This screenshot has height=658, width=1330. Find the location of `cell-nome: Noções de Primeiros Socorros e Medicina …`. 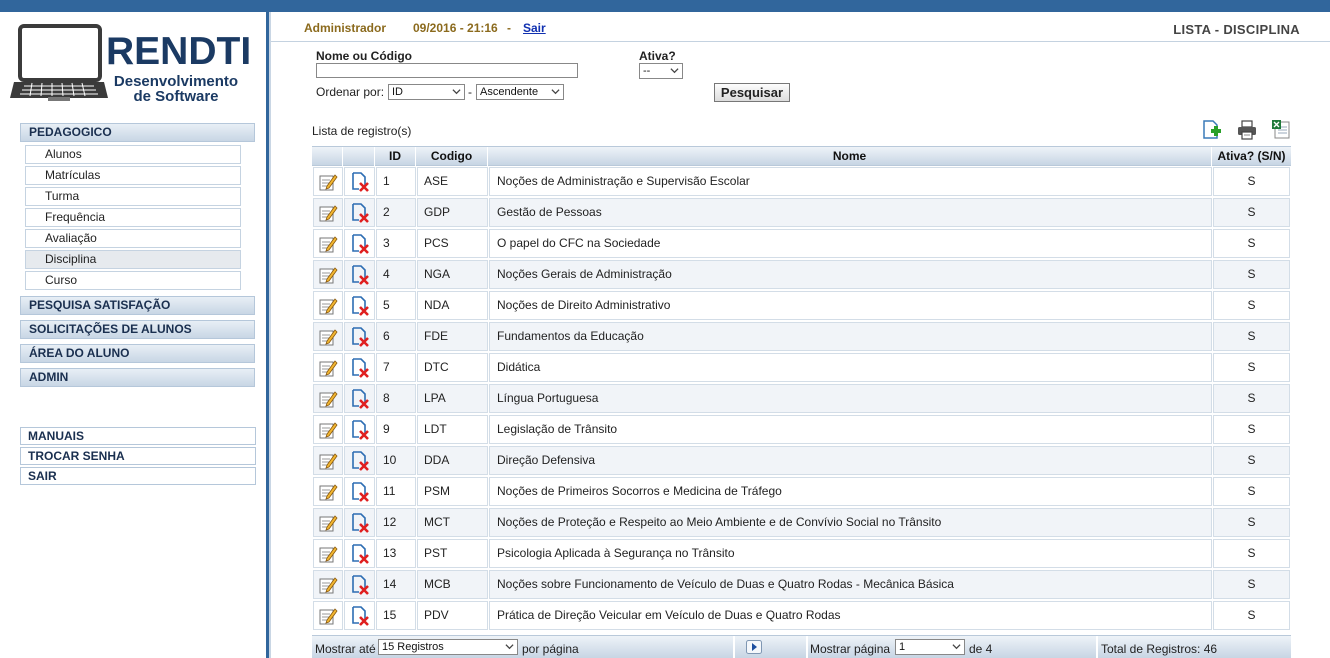

cell-nome: Noções de Primeiros Socorros e Medicina … is located at coordinates (850, 491).